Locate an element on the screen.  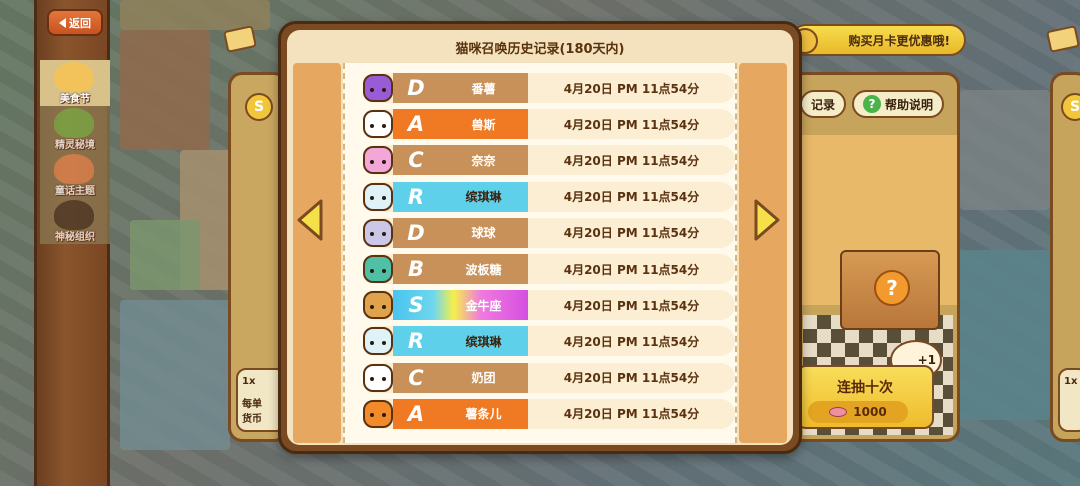
rank-bar: D 球球 is located at coordinates (460, 232).